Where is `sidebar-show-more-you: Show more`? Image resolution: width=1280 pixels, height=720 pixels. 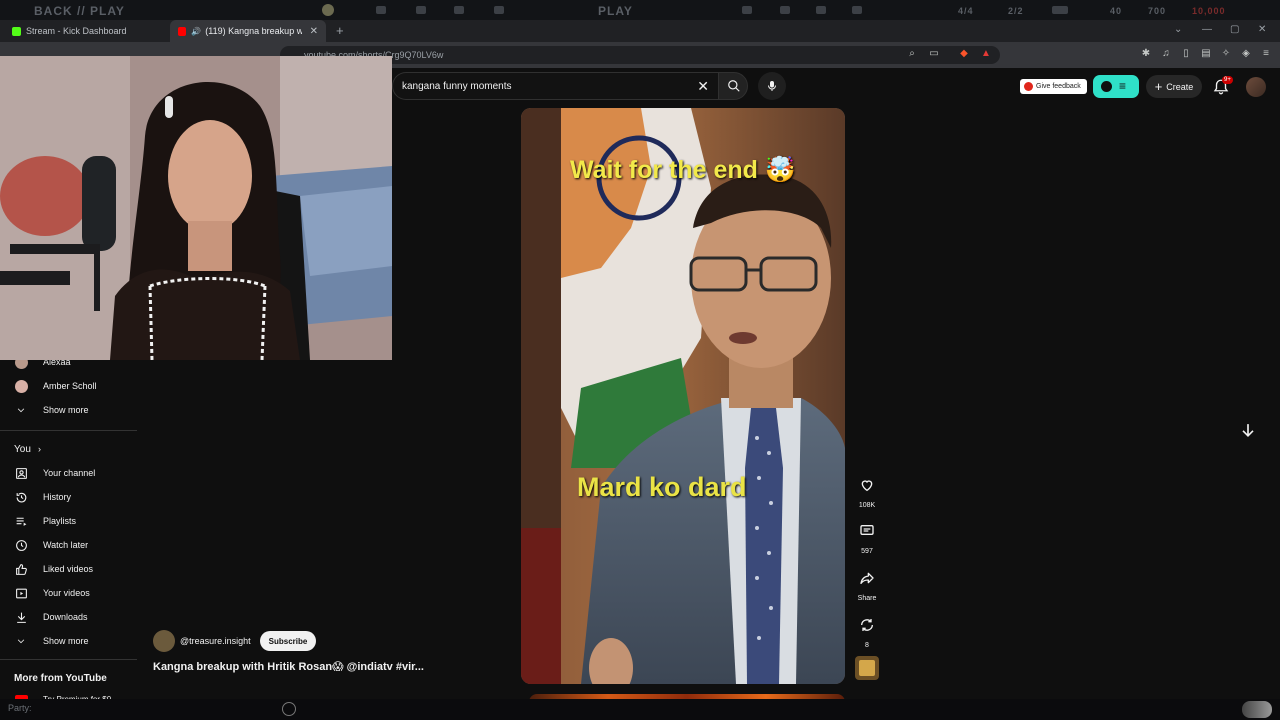 sidebar-show-more-you: Show more is located at coordinates (70, 641).